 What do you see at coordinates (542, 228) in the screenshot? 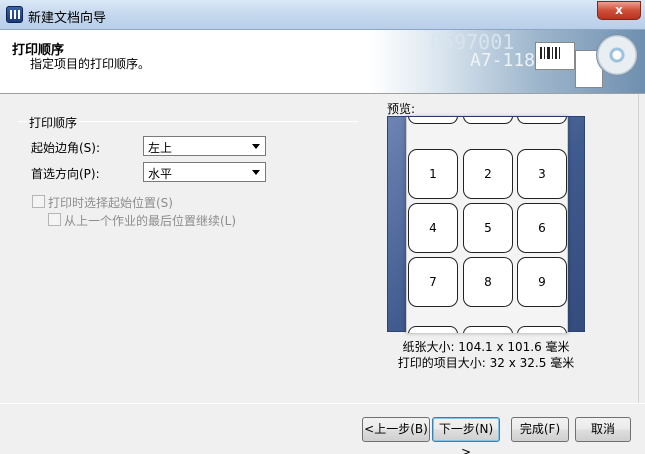
I see `label-cell: 6` at bounding box center [542, 228].